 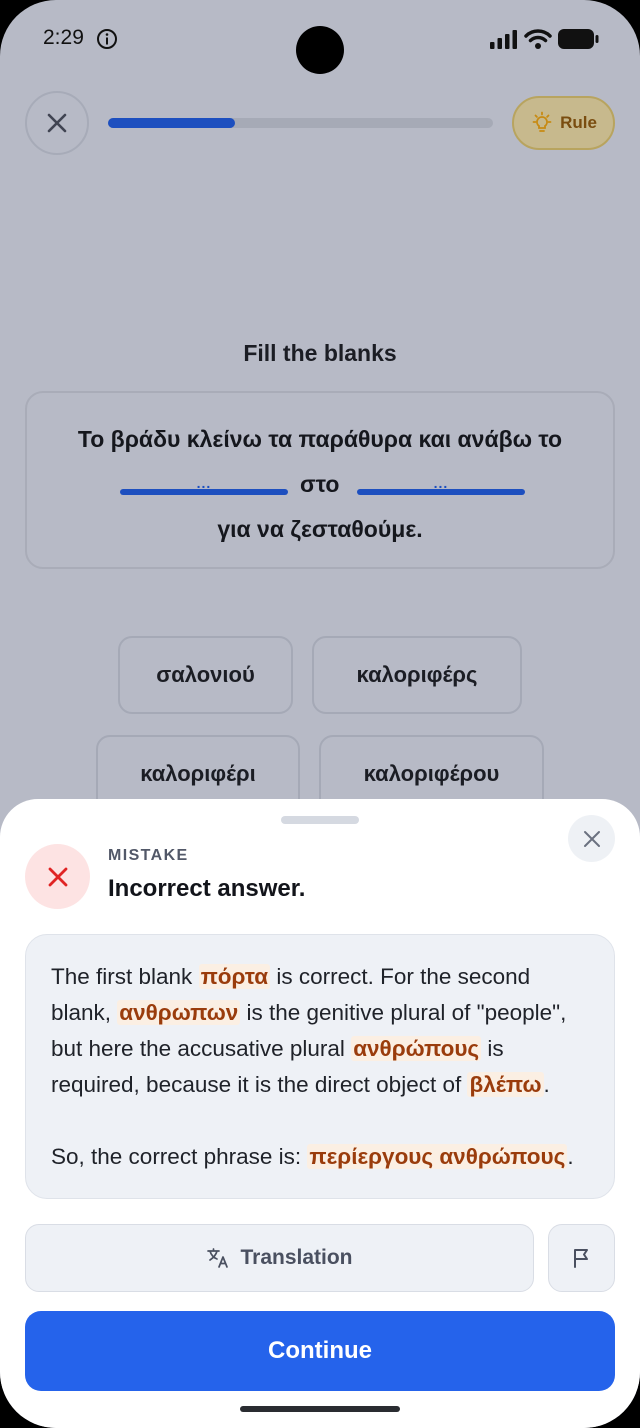 I want to click on mistake-status-icon, so click(x=57, y=876).